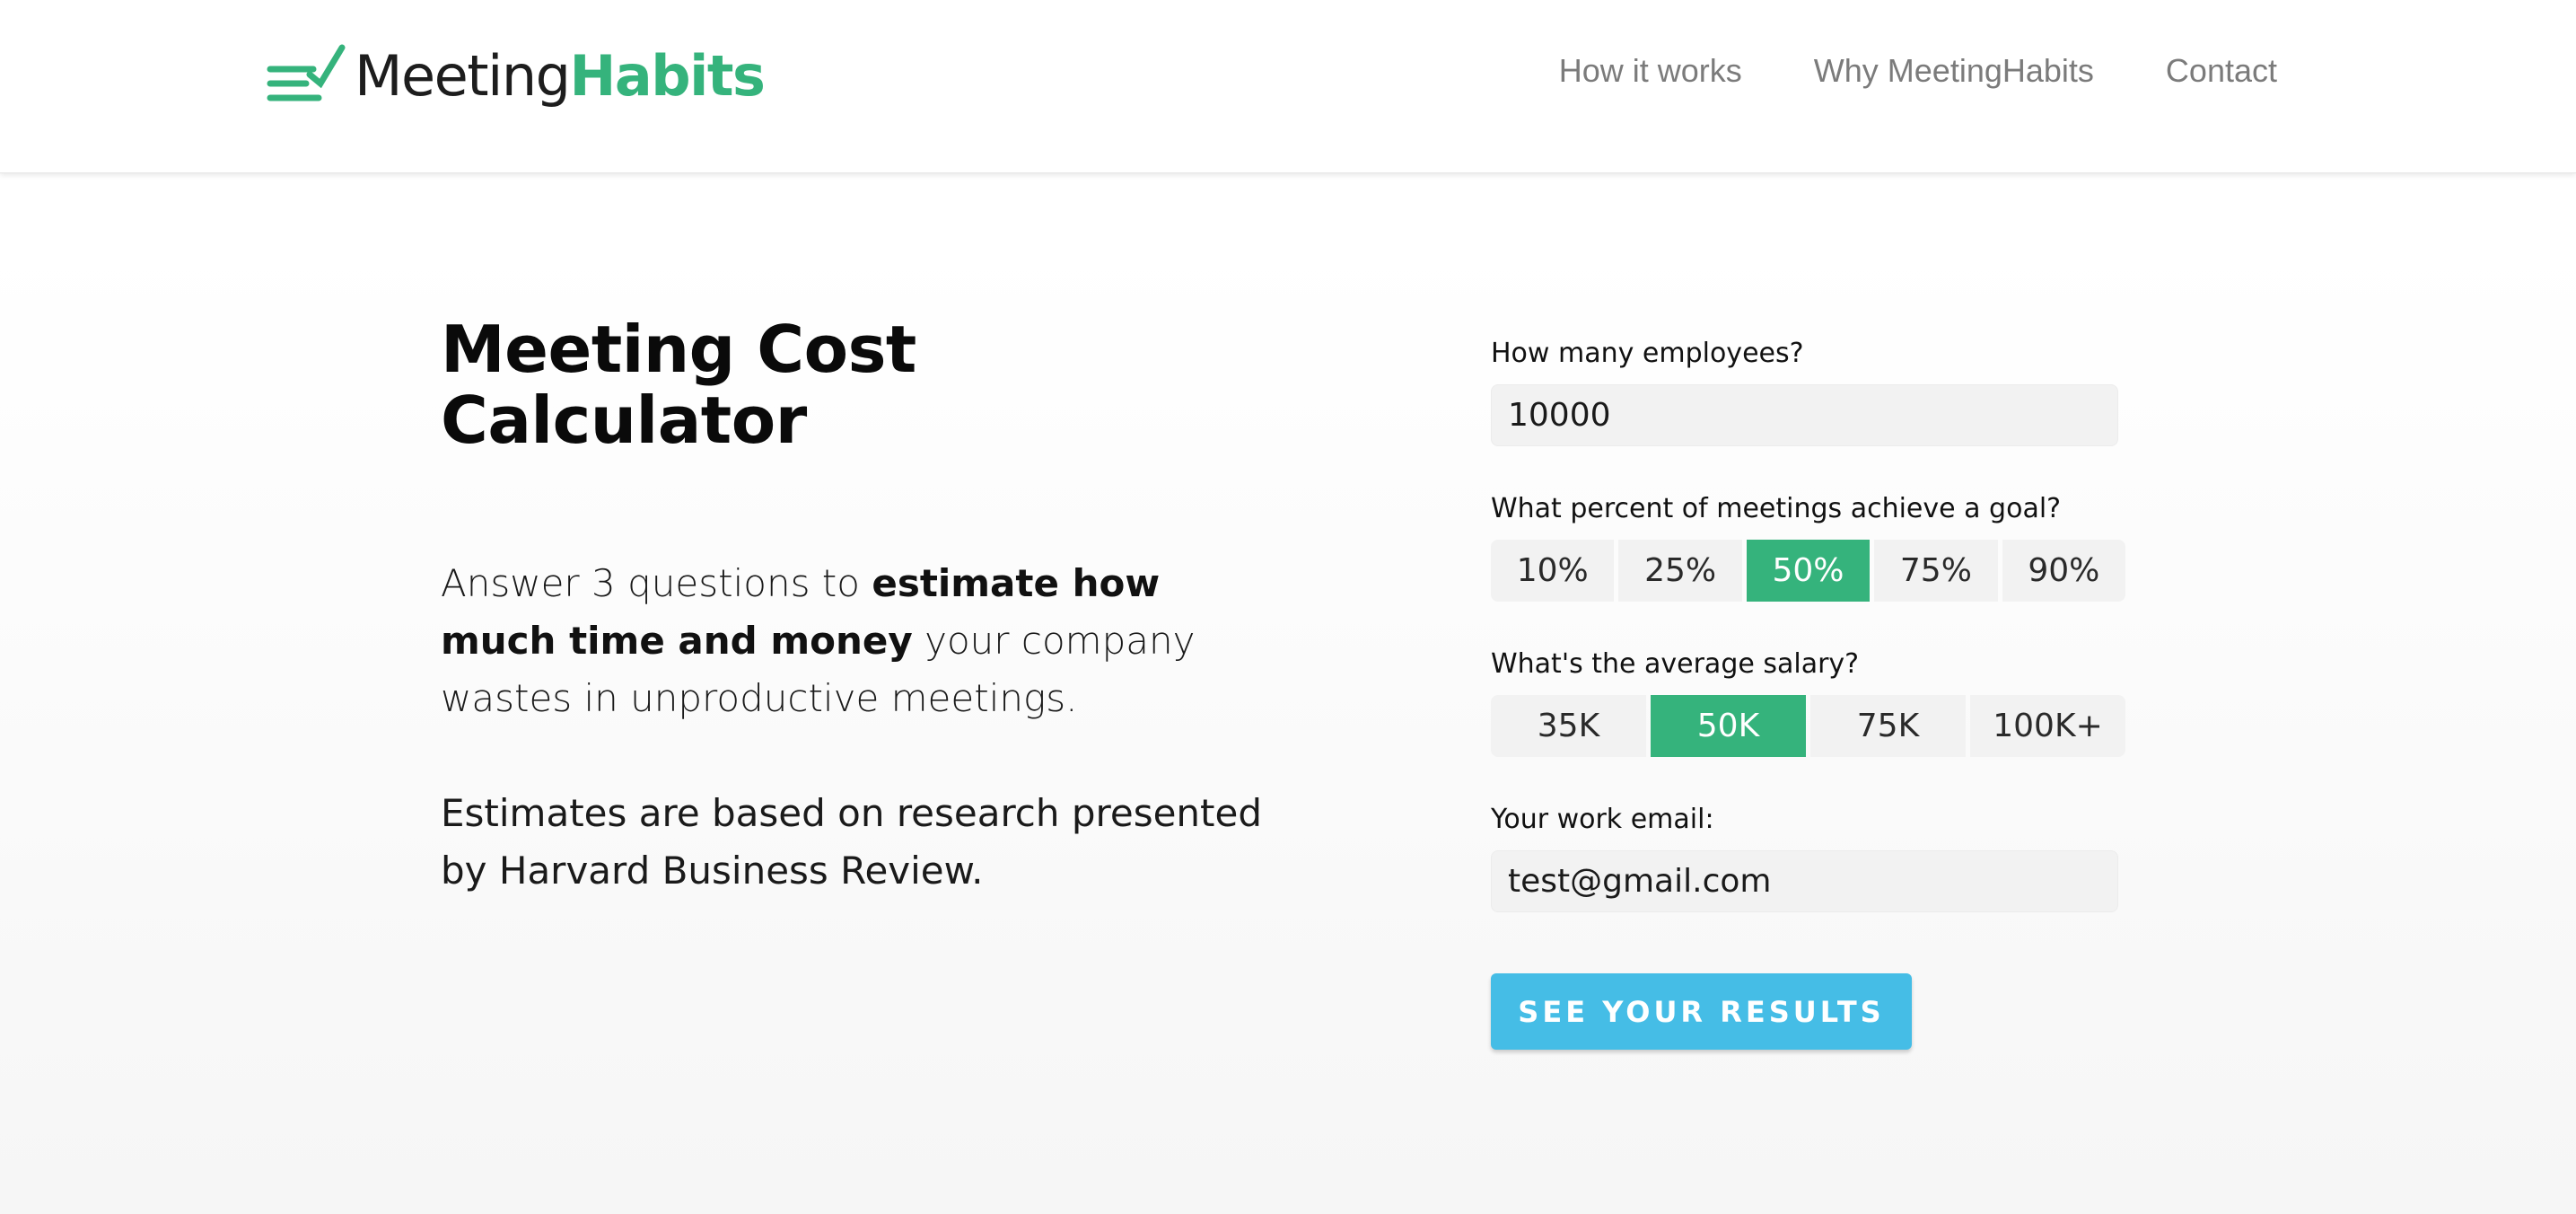 This screenshot has width=2576, height=1214. I want to click on nav-how-it-works: How it works, so click(1650, 71).